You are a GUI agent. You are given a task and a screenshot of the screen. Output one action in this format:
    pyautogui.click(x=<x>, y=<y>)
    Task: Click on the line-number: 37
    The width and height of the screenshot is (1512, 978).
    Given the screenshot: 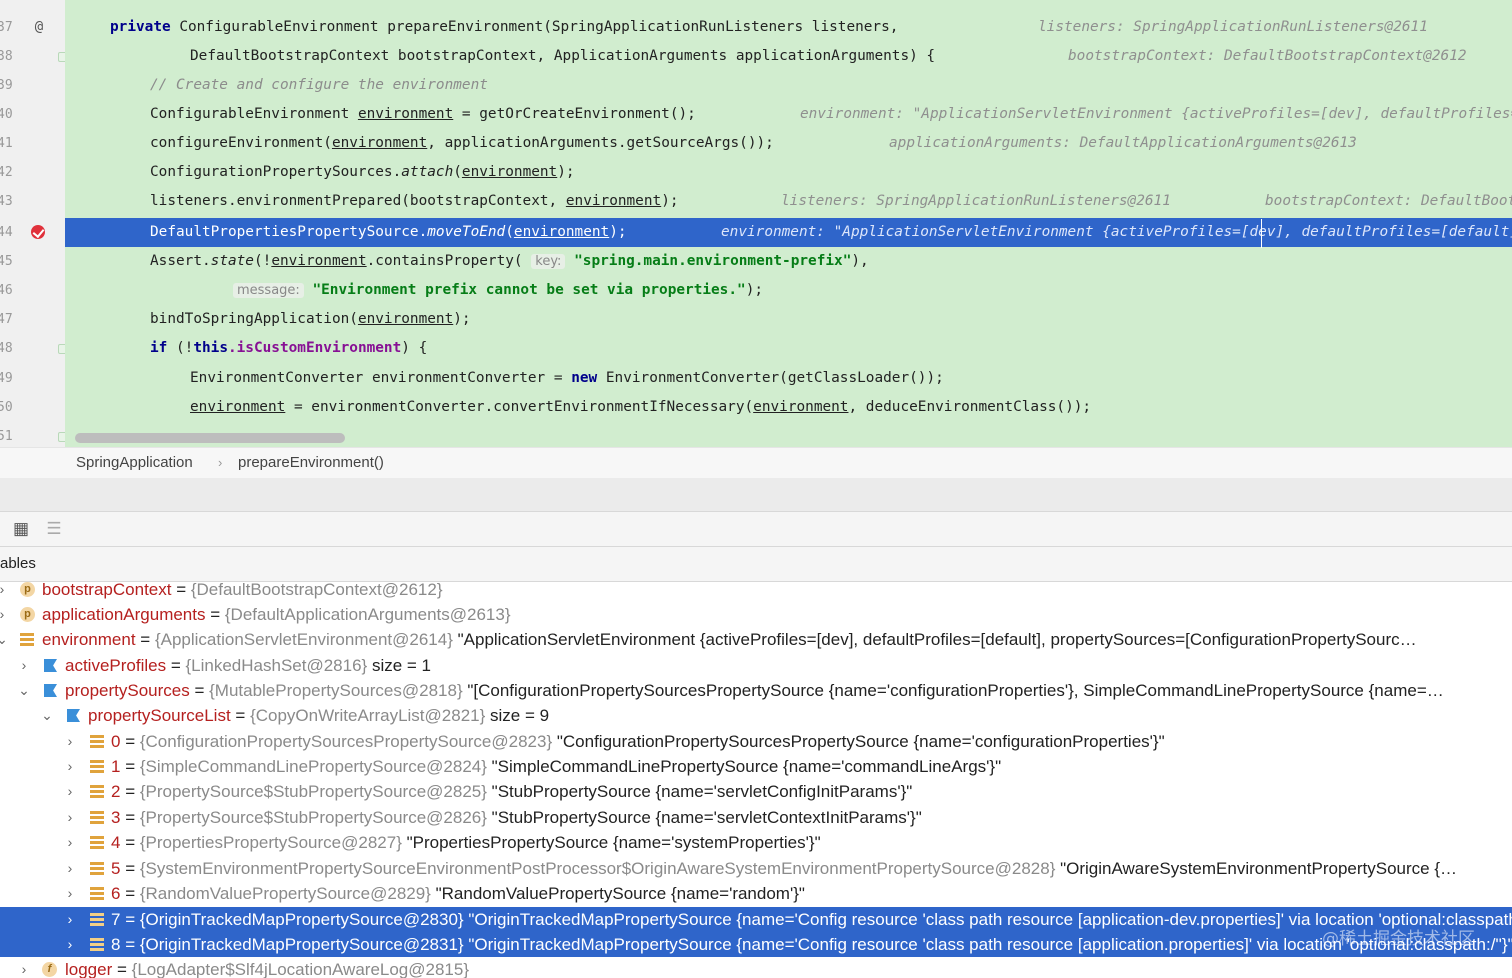 What is the action you would take?
    pyautogui.click(x=6, y=27)
    